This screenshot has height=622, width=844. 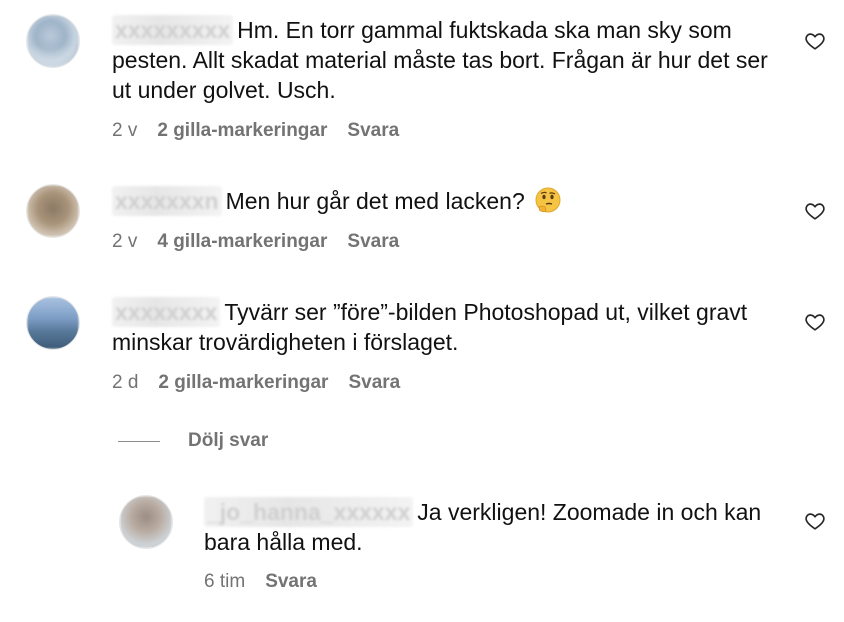 I want to click on comment-body: Men hur går det med lacken?, so click(x=375, y=201).